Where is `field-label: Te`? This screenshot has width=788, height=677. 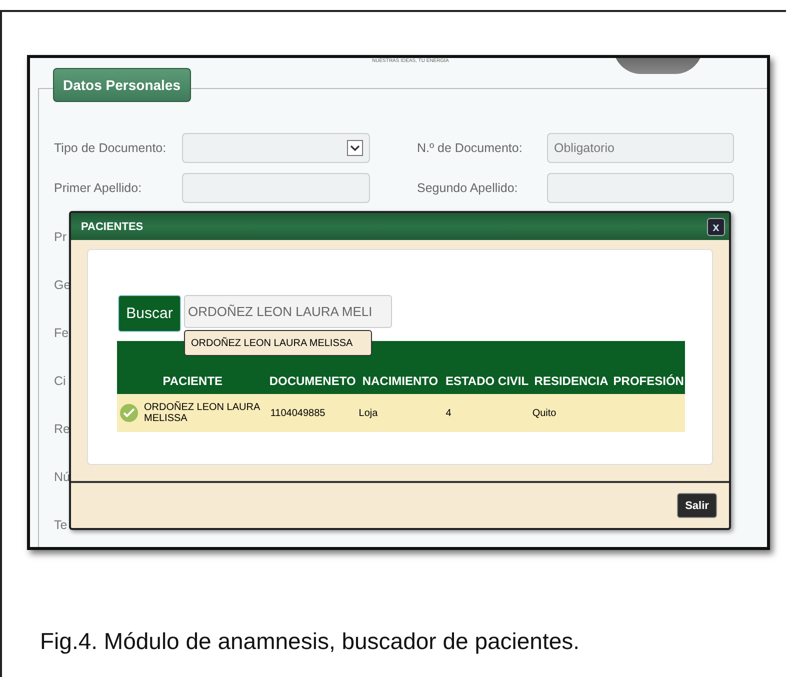 field-label: Te is located at coordinates (61, 526).